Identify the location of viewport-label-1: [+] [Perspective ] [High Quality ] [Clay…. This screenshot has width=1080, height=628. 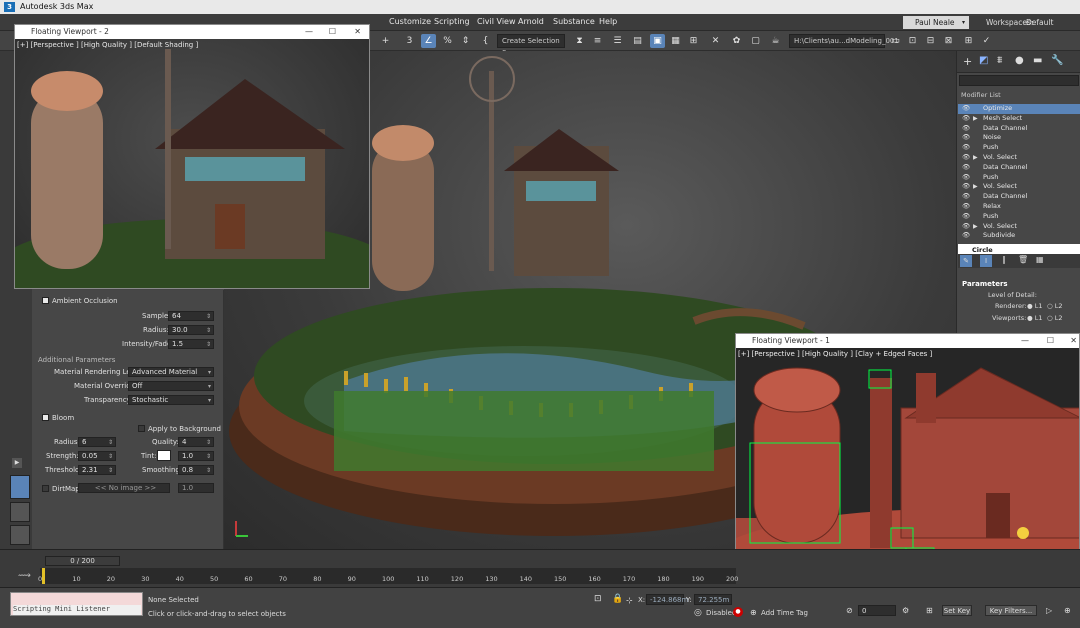
(835, 354).